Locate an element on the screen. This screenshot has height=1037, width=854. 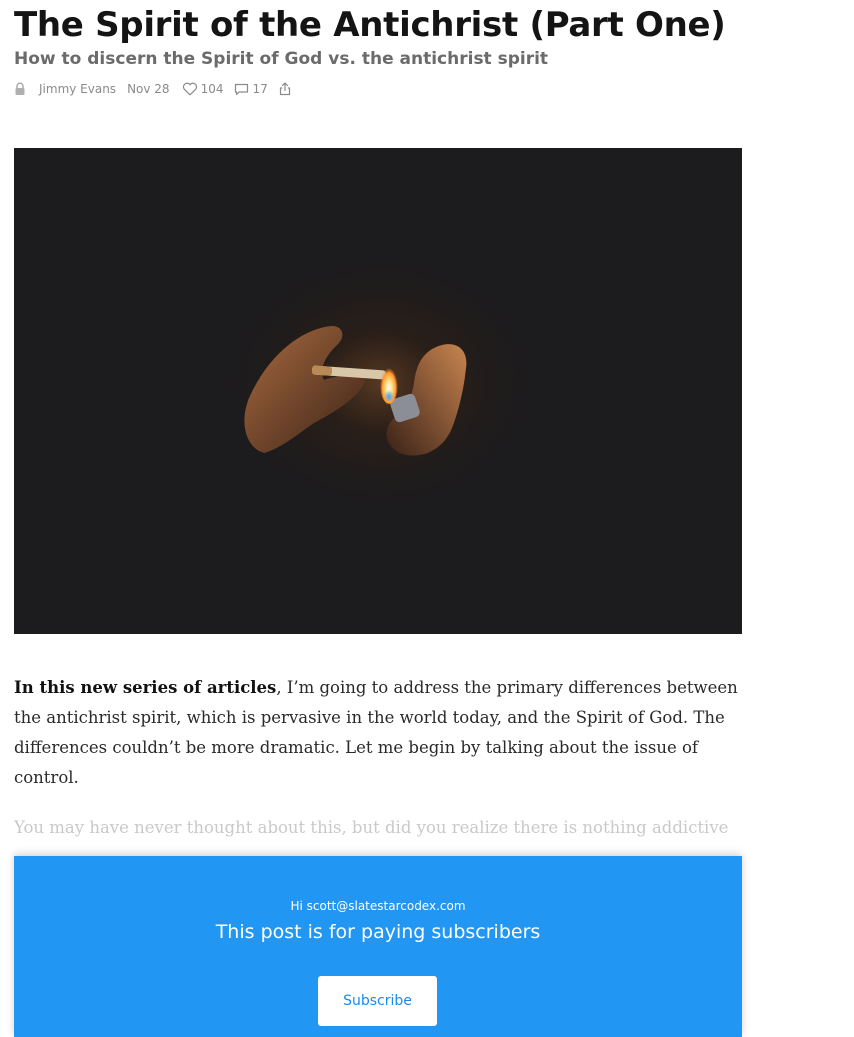
paywall-heading: This post is for paying subscribers is located at coordinates (378, 932).